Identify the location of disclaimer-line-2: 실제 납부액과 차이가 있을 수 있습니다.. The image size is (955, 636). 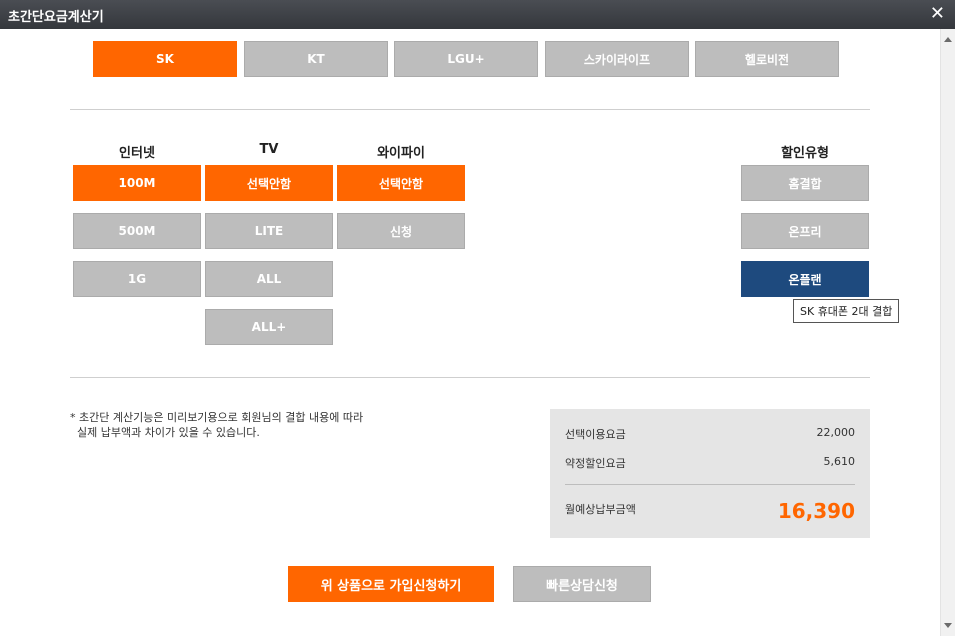
(168, 432).